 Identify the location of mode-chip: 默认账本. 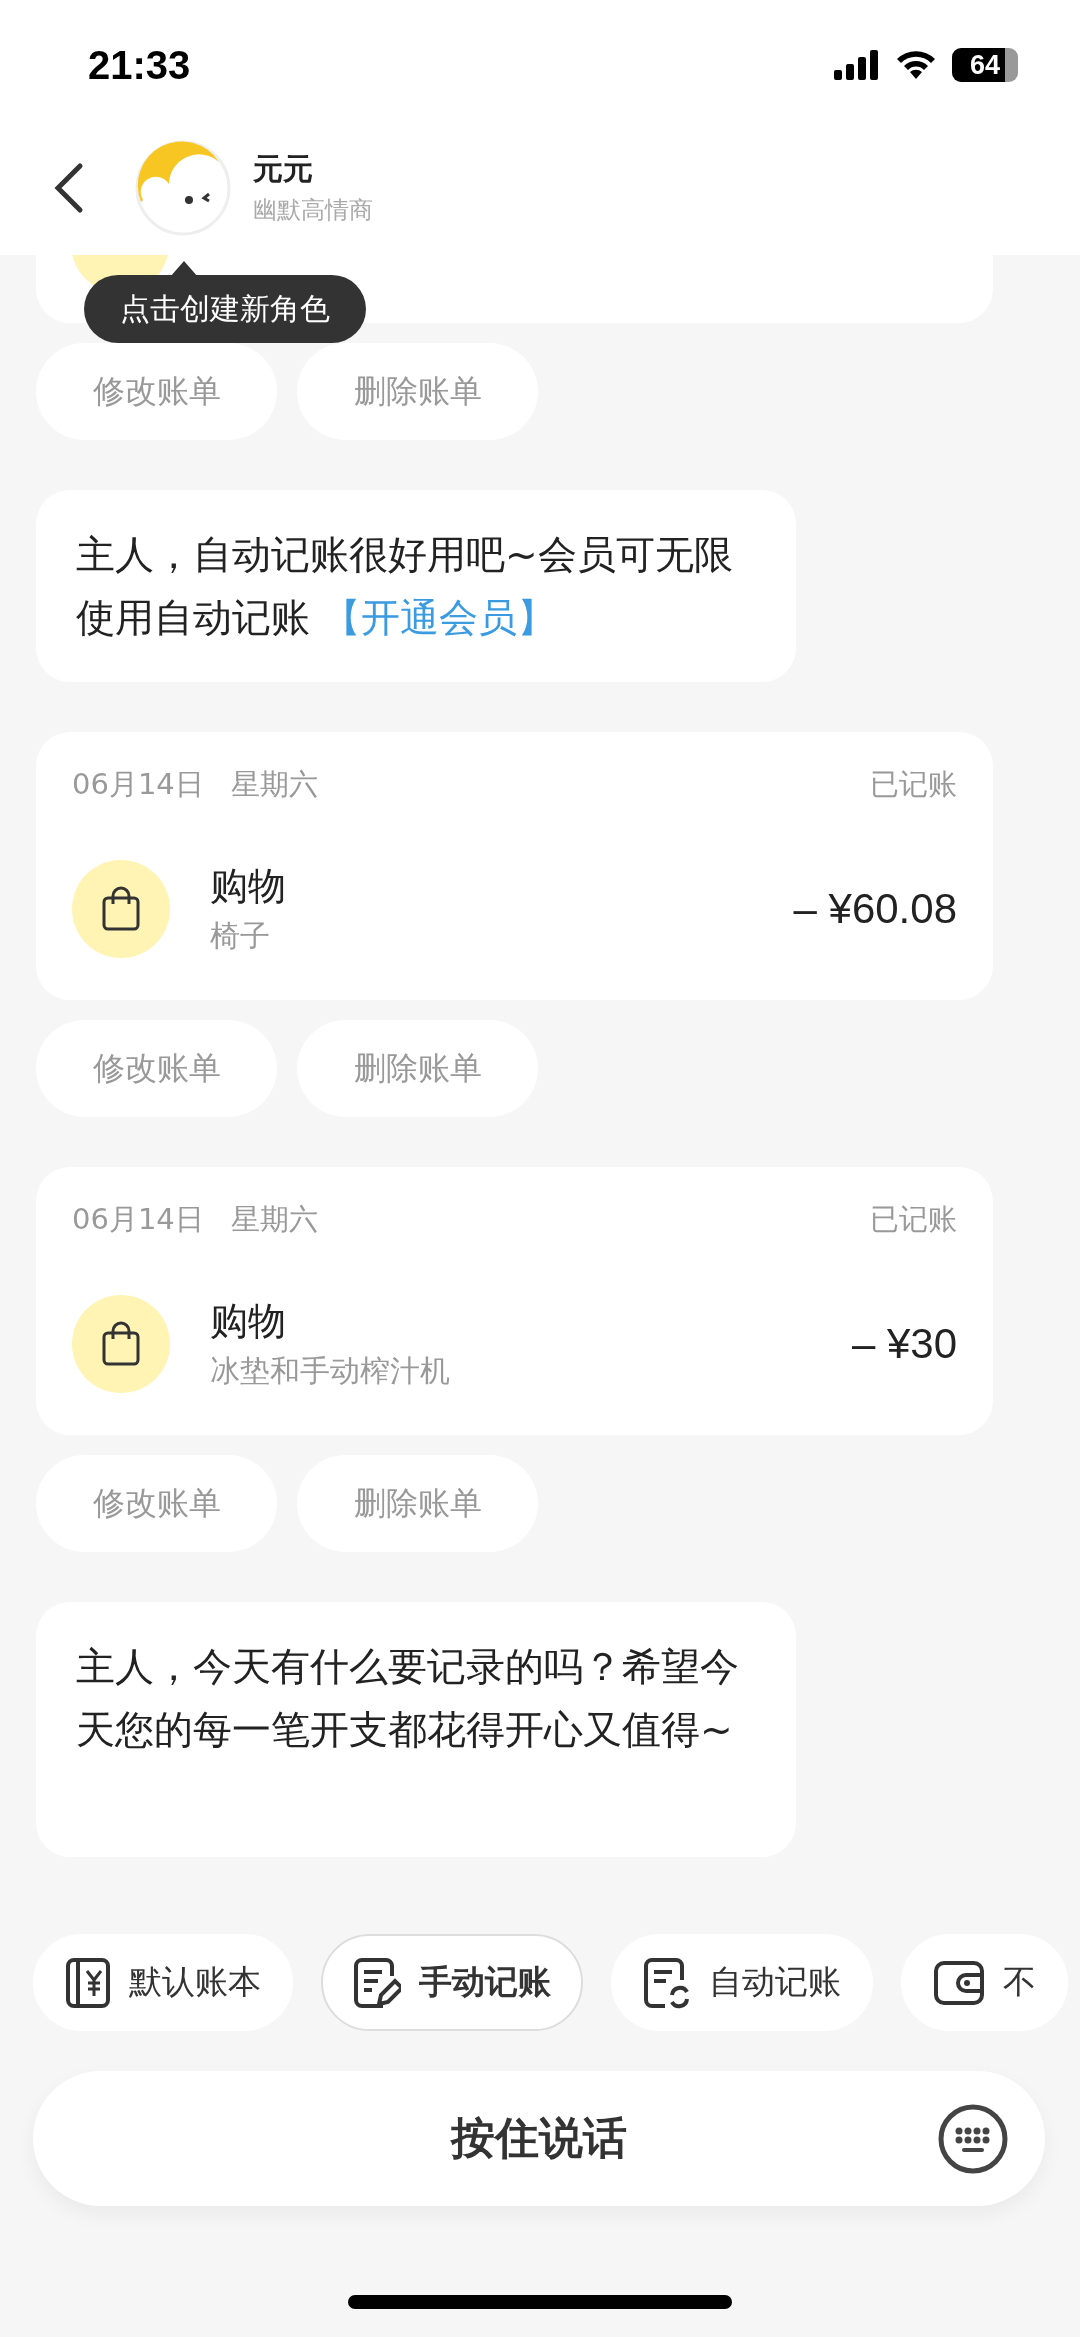
(163, 1982).